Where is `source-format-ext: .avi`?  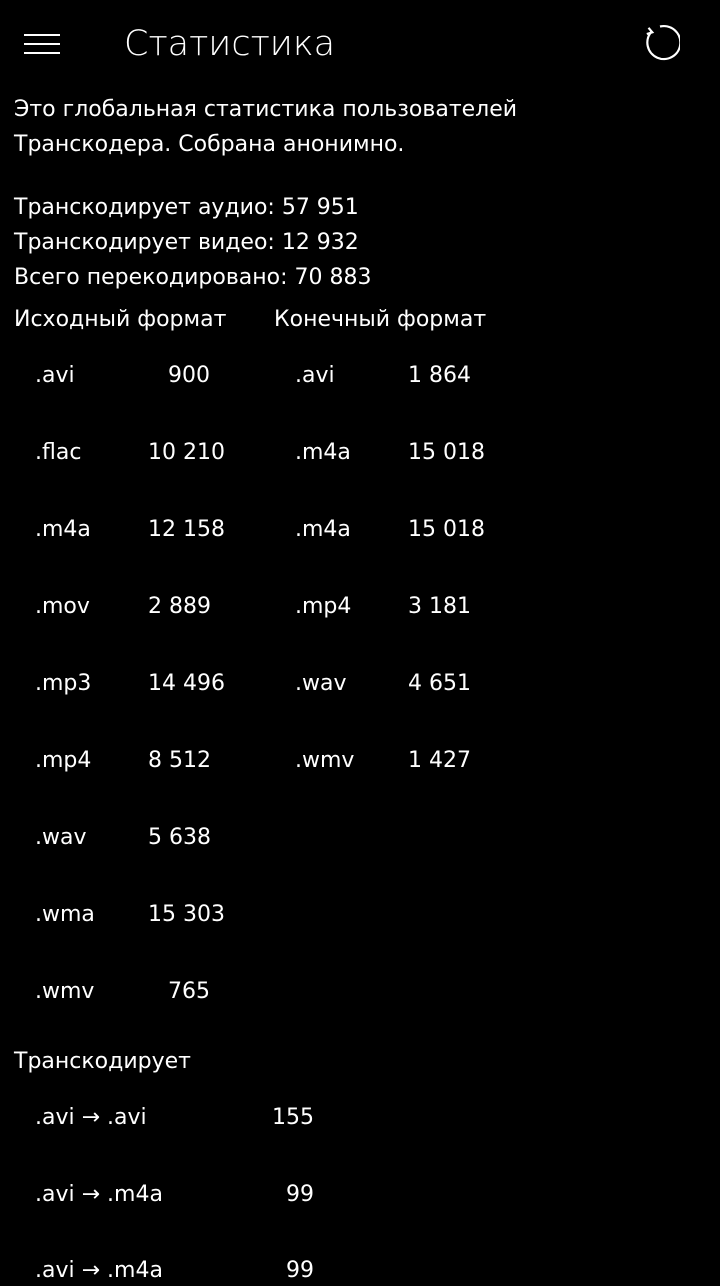
source-format-ext: .avi is located at coordinates (55, 375).